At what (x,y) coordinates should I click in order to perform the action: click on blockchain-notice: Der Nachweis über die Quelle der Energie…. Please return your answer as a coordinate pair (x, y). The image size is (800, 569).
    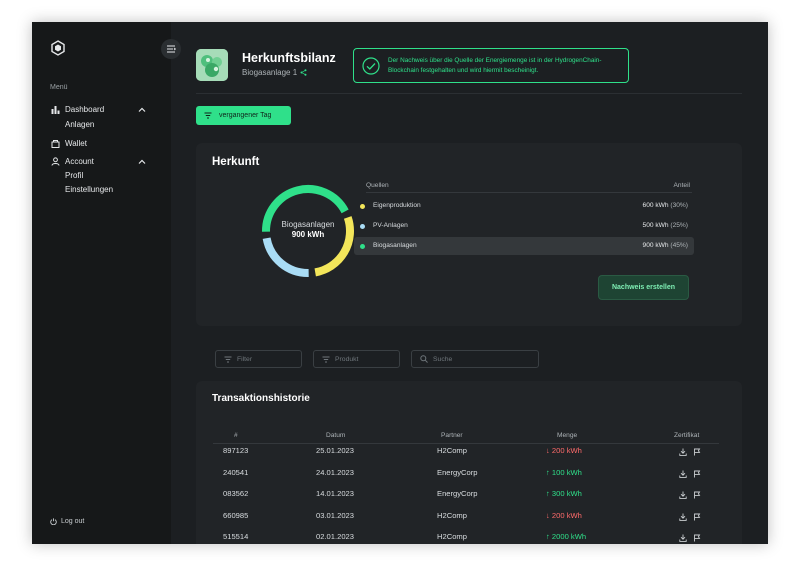
    Looking at the image, I should click on (491, 65).